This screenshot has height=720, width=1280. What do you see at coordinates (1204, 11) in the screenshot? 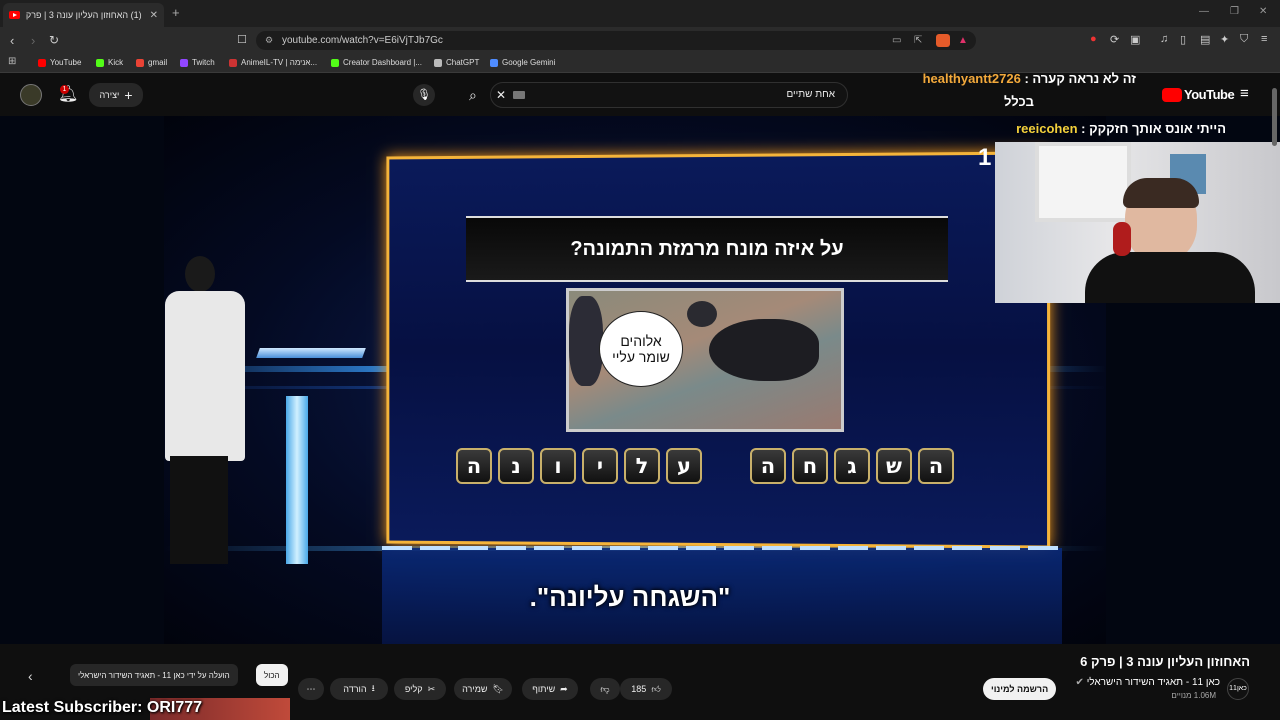
I see `minimize-icon: —` at bounding box center [1204, 11].